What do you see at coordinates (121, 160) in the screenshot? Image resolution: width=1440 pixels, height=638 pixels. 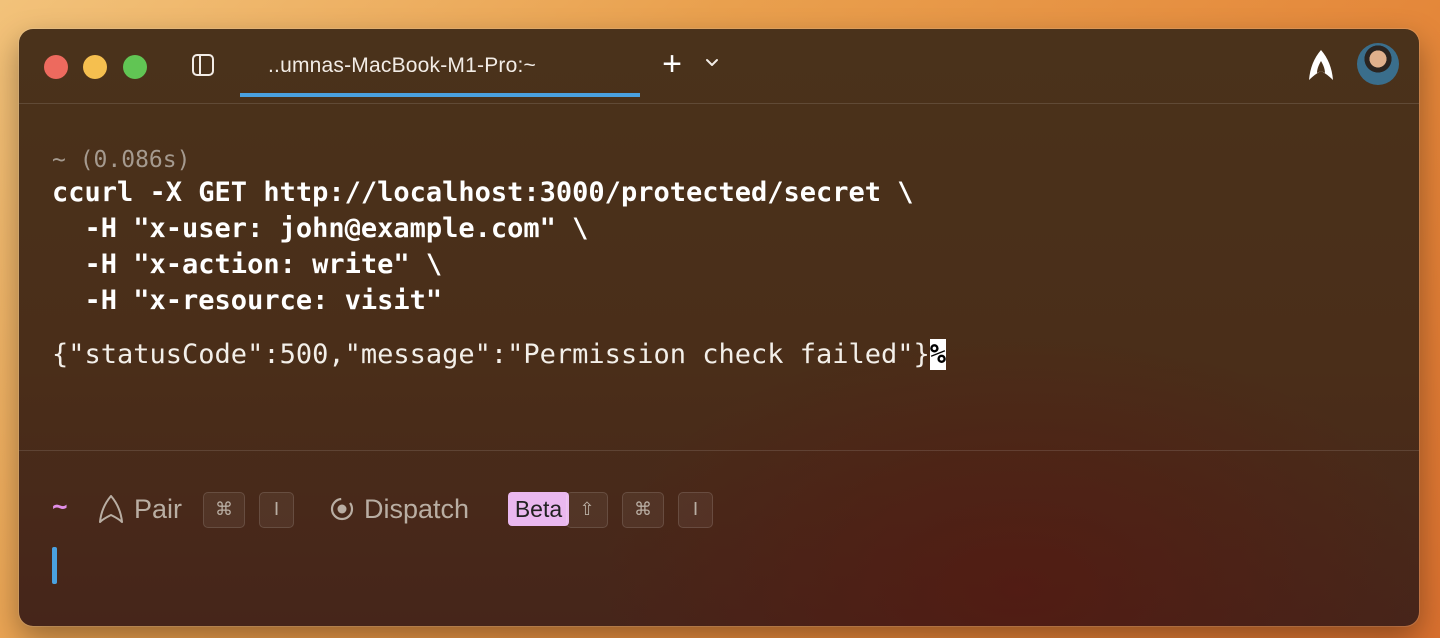 I see `block-prompt-meta: ~ (0.086s)` at bounding box center [121, 160].